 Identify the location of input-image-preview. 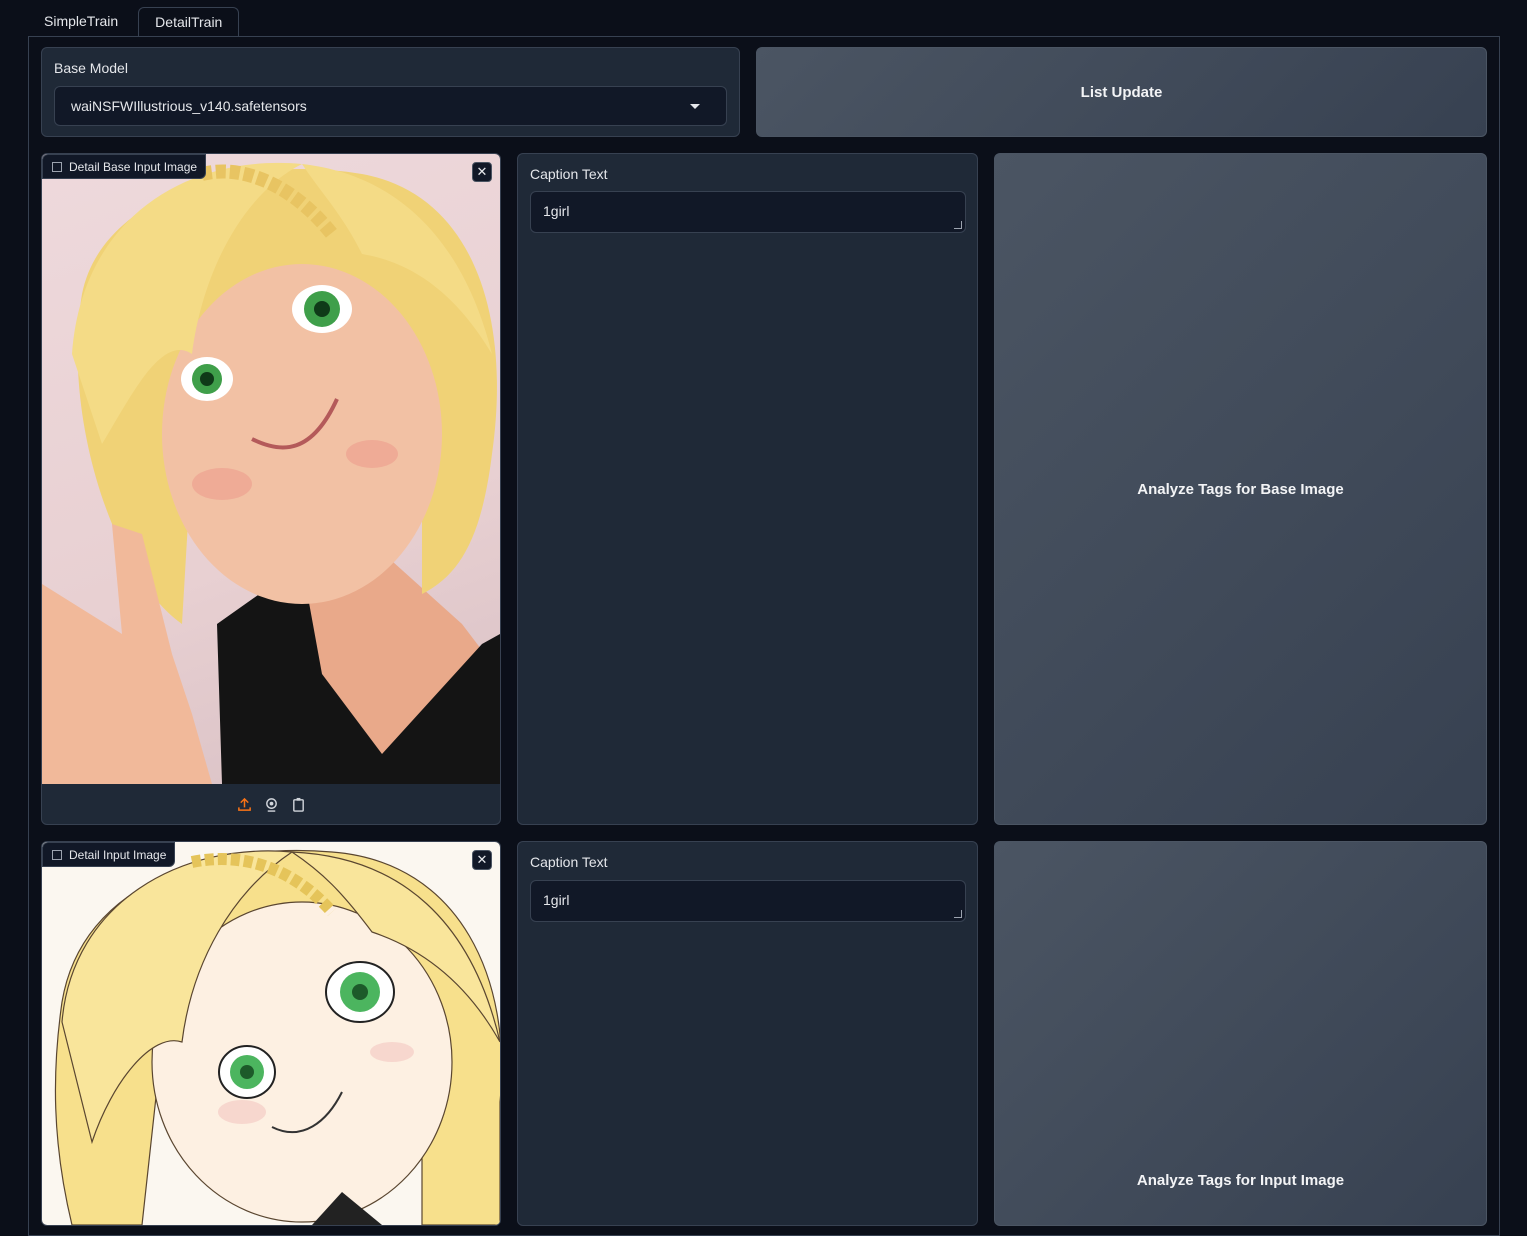
(271, 1033).